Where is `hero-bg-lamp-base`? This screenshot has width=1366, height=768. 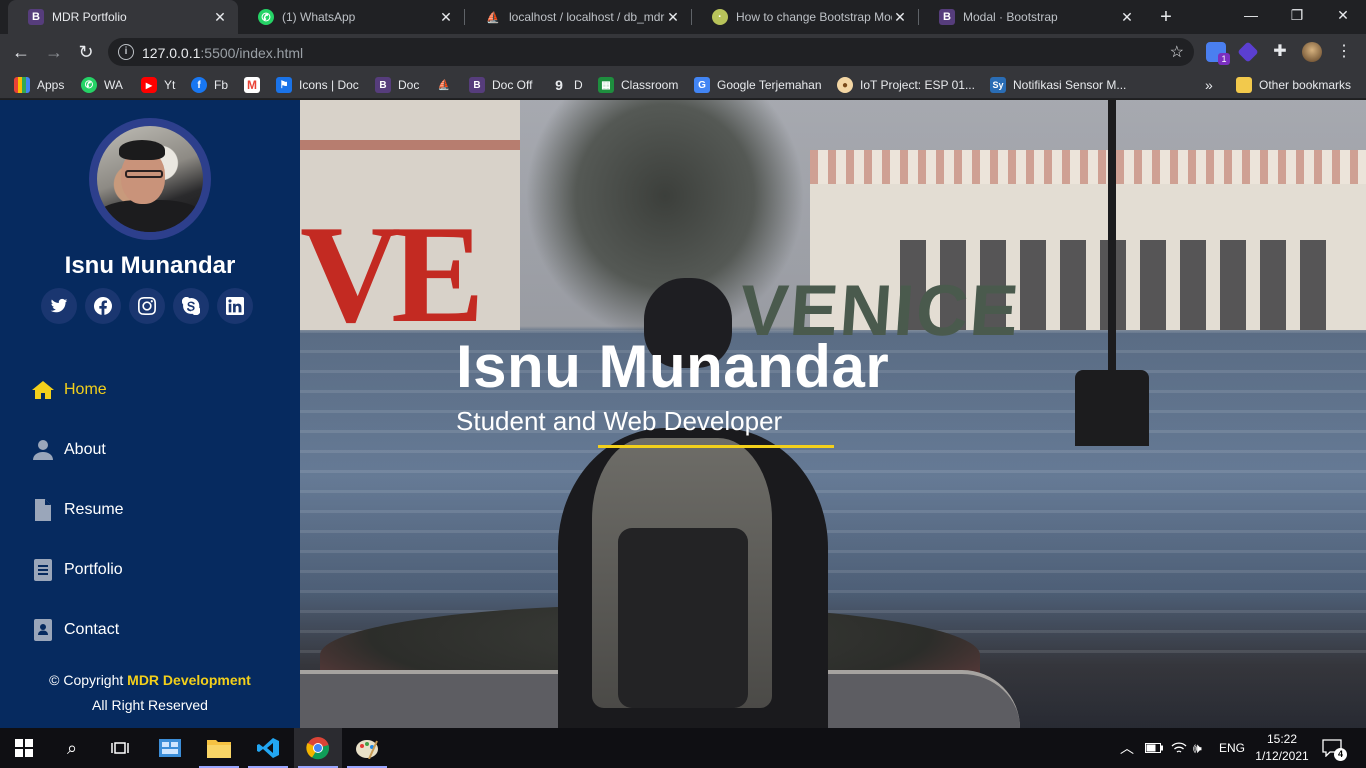
hero-bg-lamp-base is located at coordinates (1112, 408).